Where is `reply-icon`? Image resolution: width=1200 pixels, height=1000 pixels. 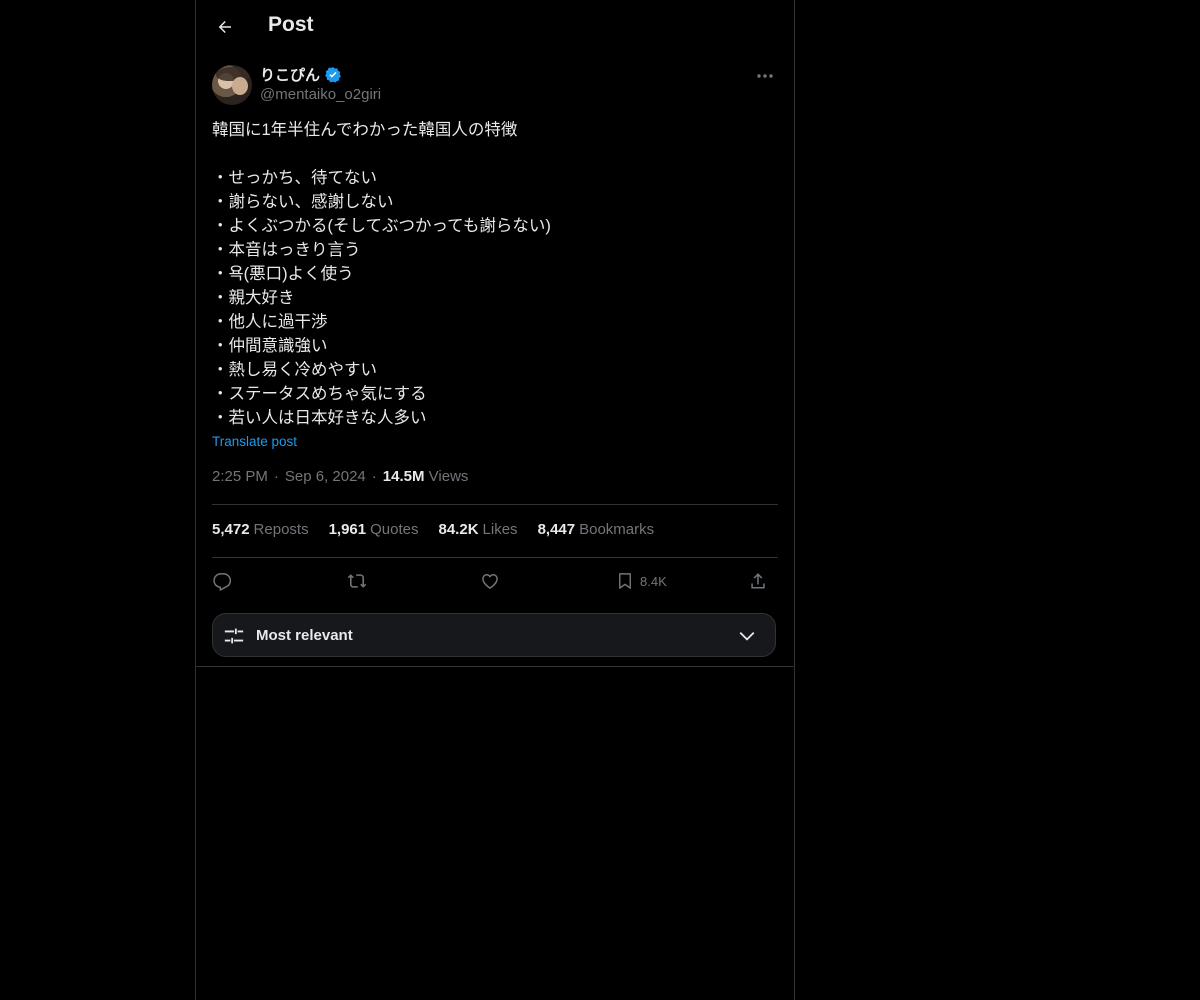
reply-icon is located at coordinates (222, 582).